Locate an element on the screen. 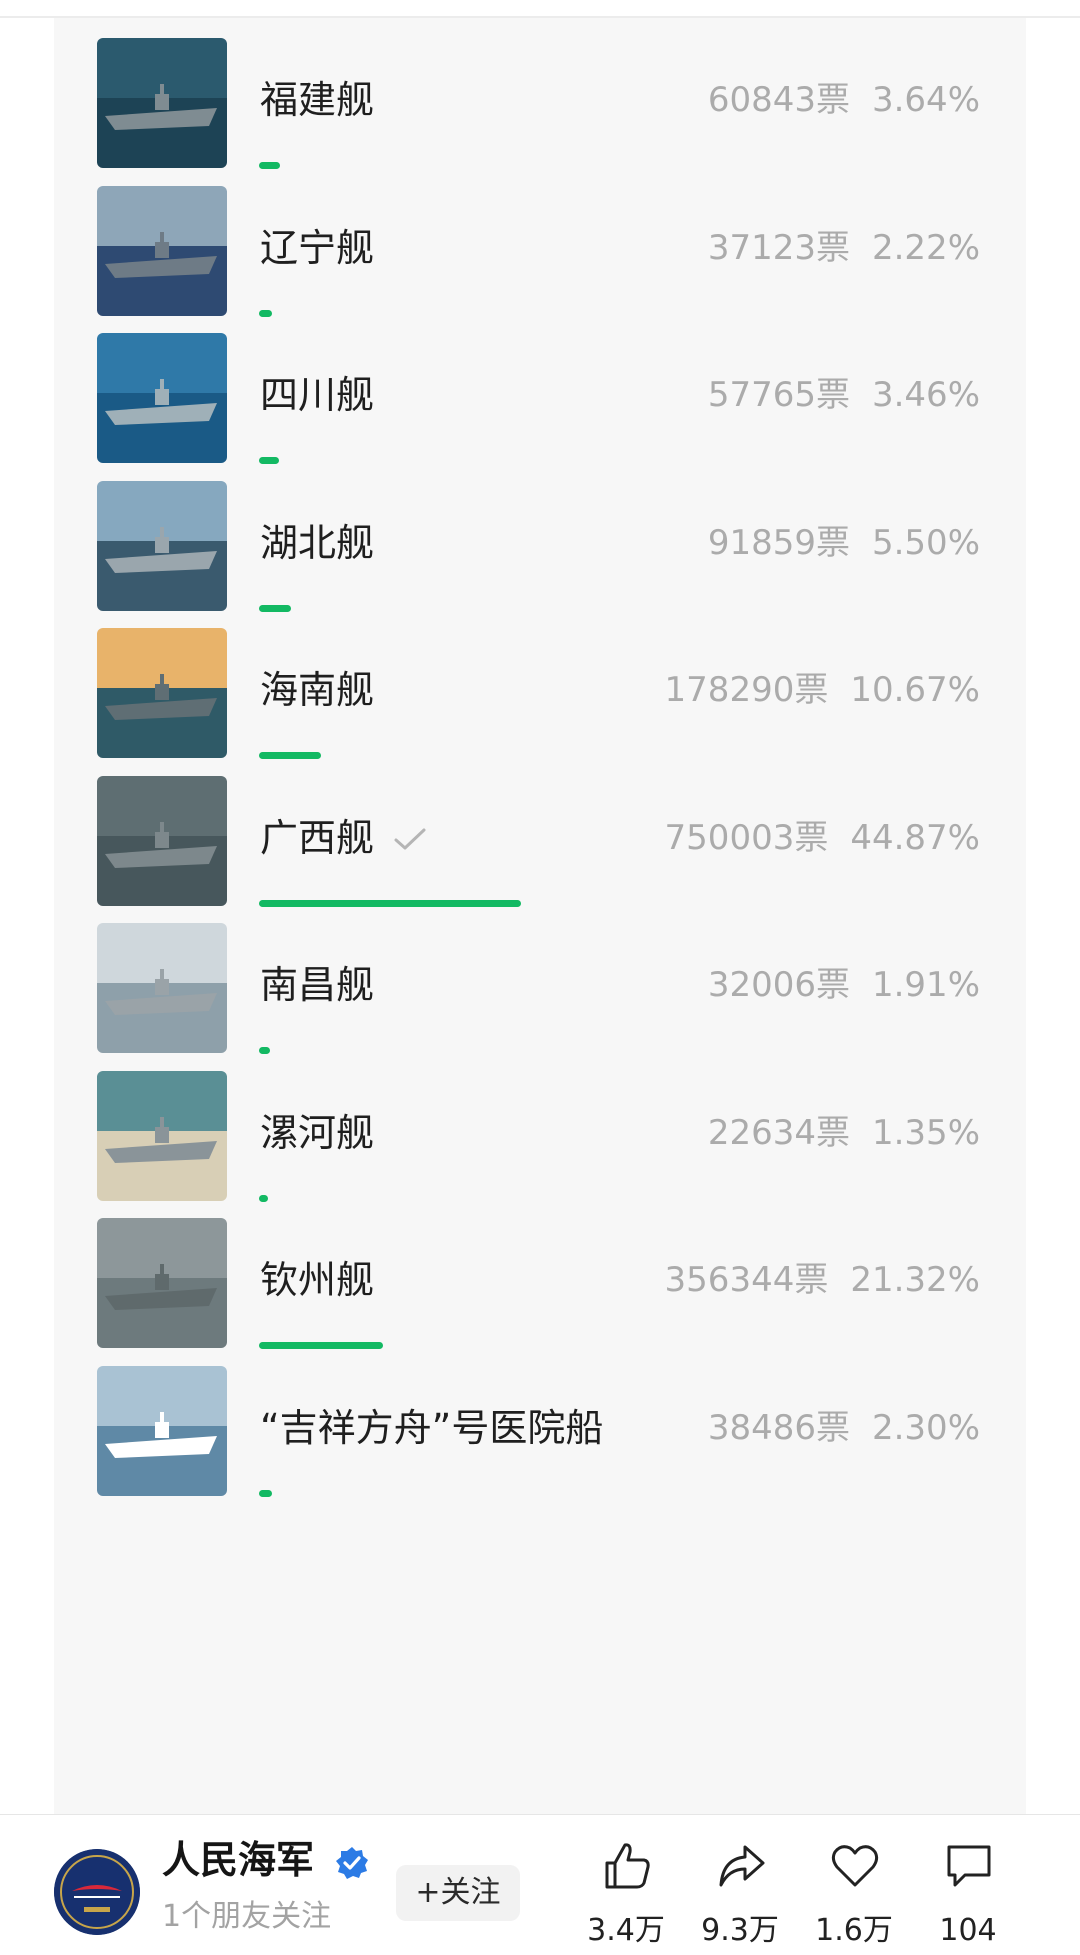 The height and width of the screenshot is (1955, 1080). checkmark-icon is located at coordinates (410, 840).